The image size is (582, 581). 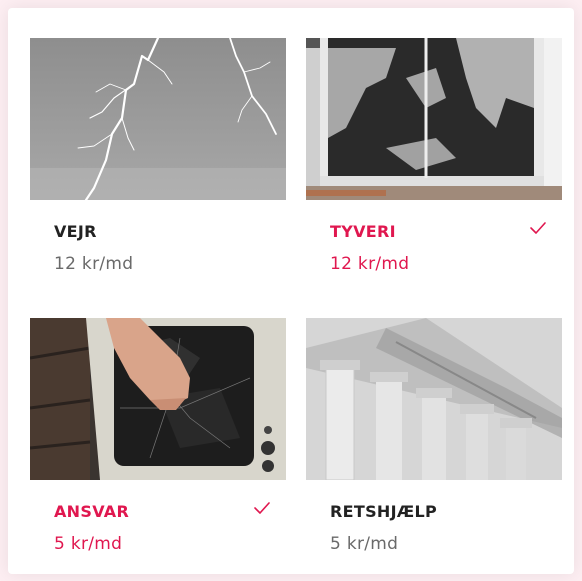 What do you see at coordinates (158, 119) in the screenshot?
I see `lightning-image` at bounding box center [158, 119].